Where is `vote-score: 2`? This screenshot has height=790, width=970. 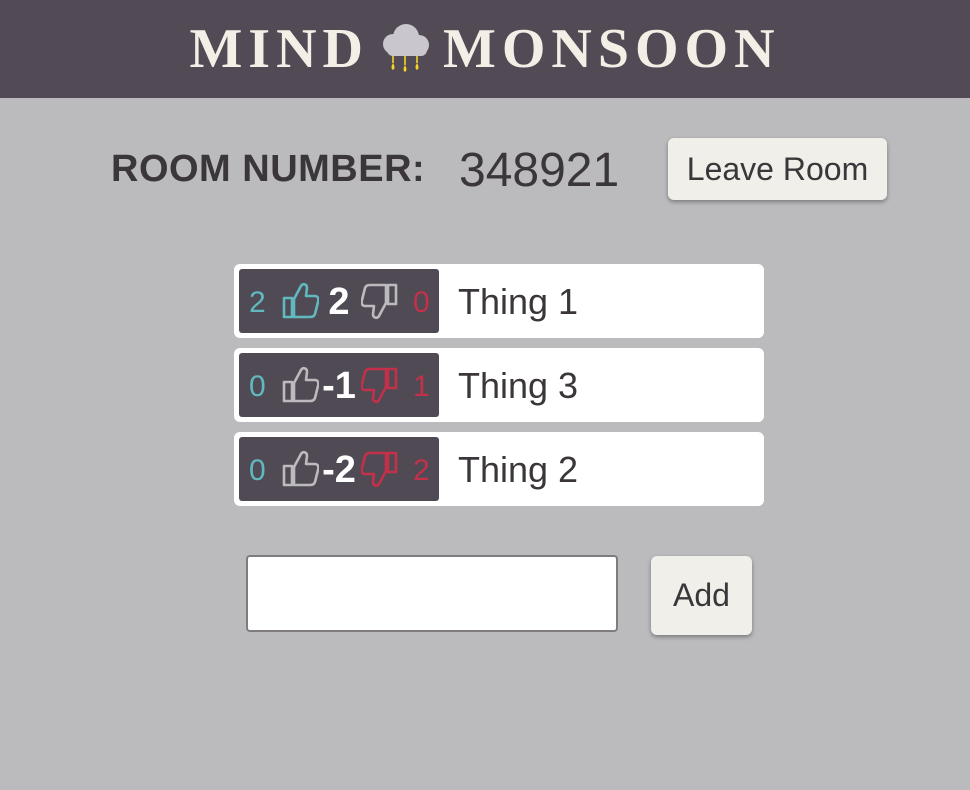 vote-score: 2 is located at coordinates (339, 302).